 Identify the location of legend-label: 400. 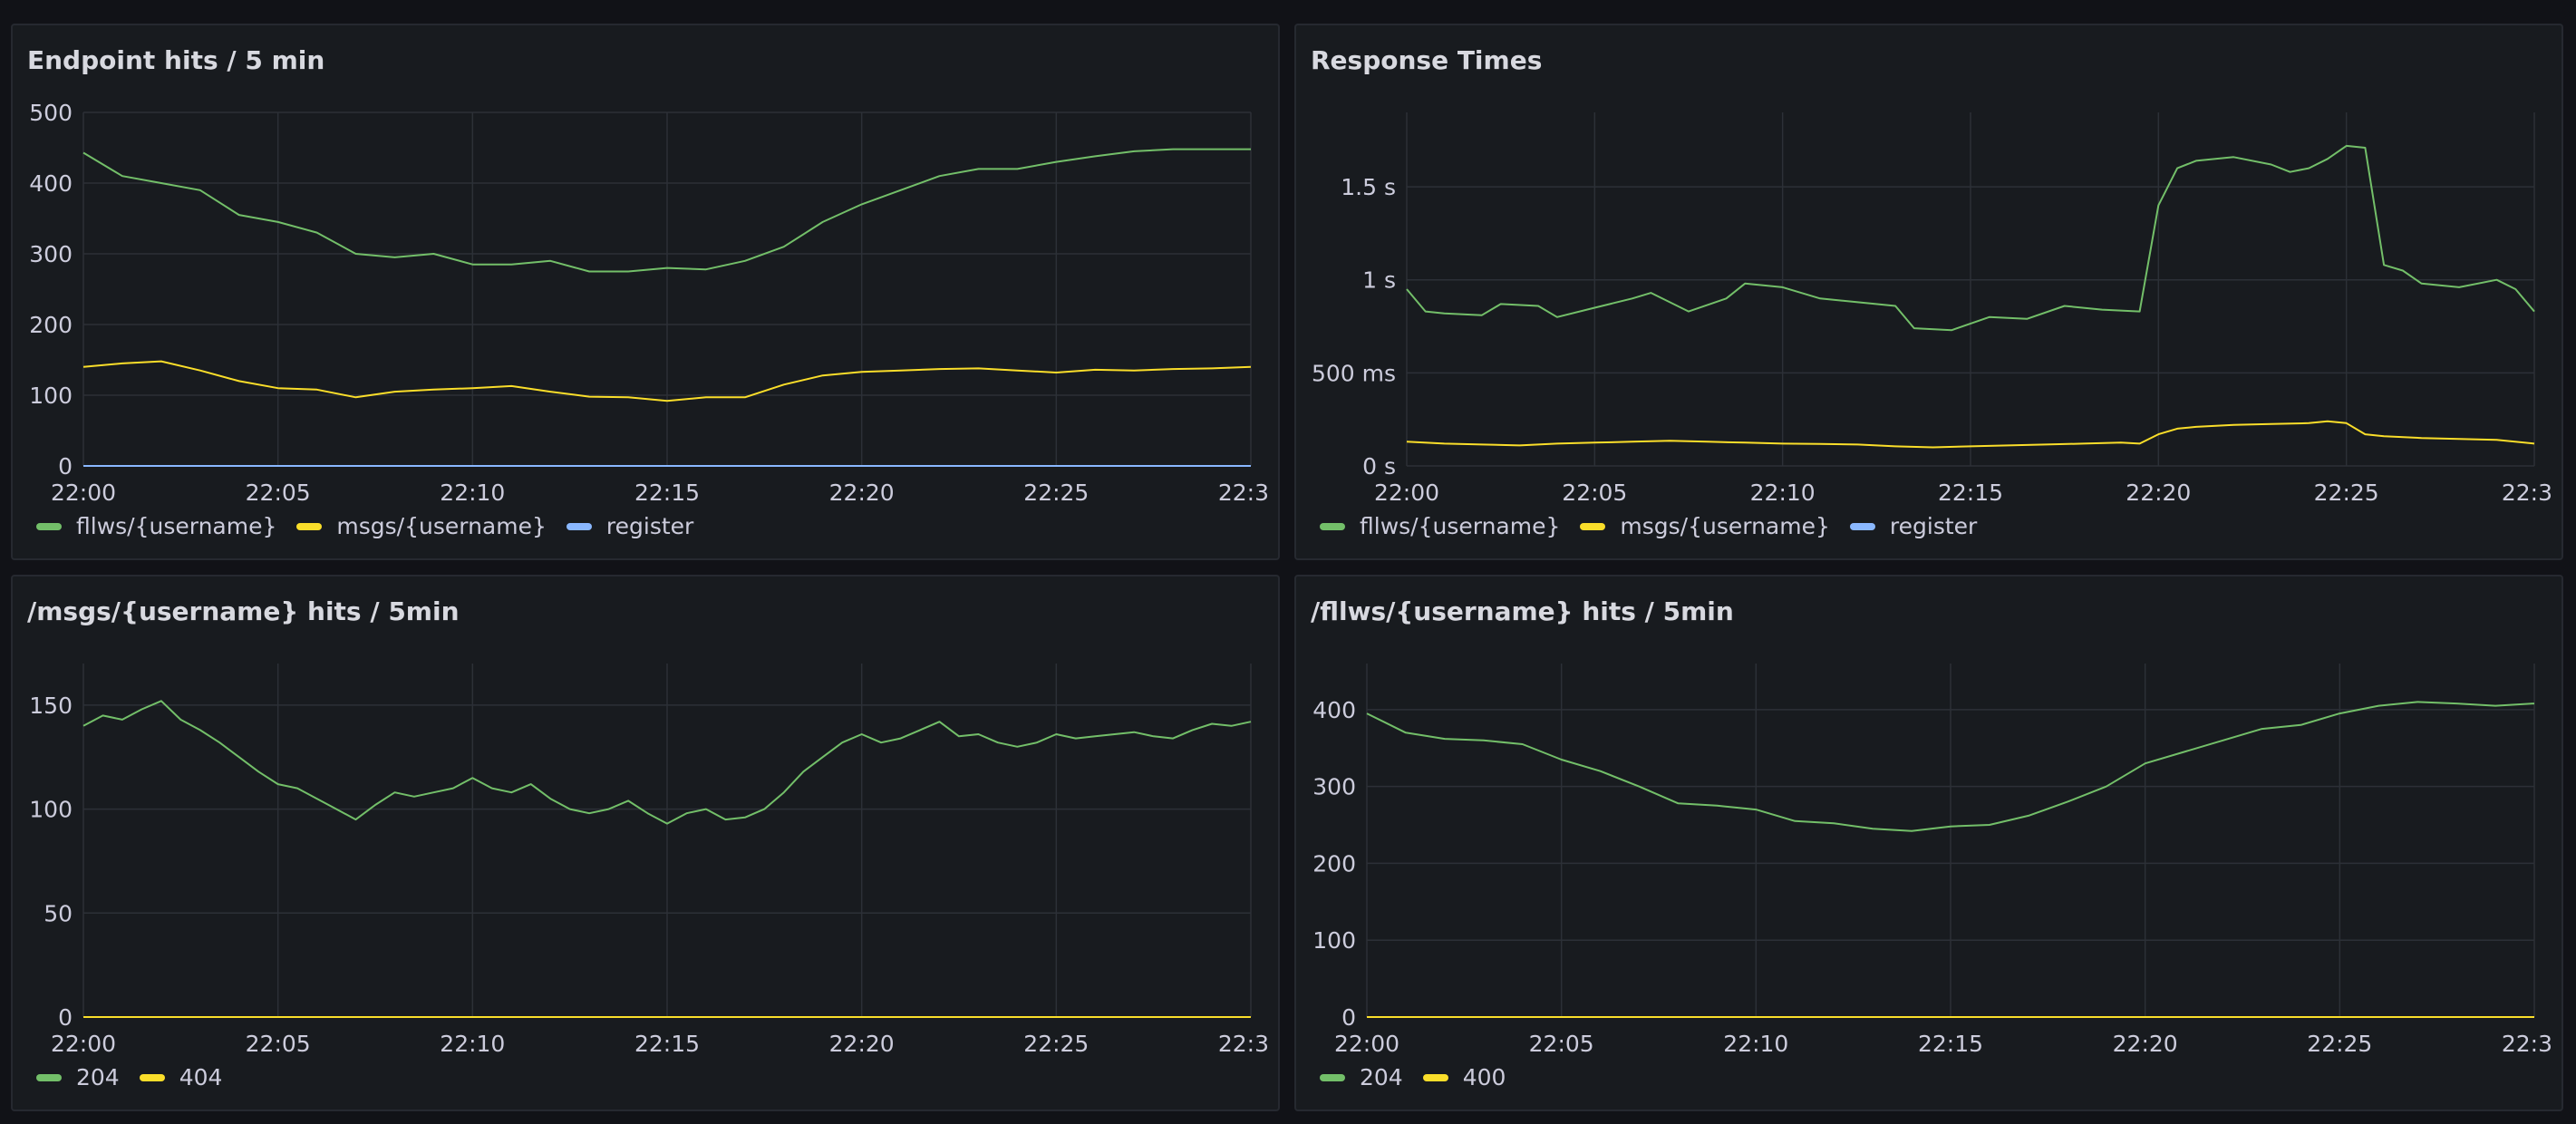
(1484, 1077).